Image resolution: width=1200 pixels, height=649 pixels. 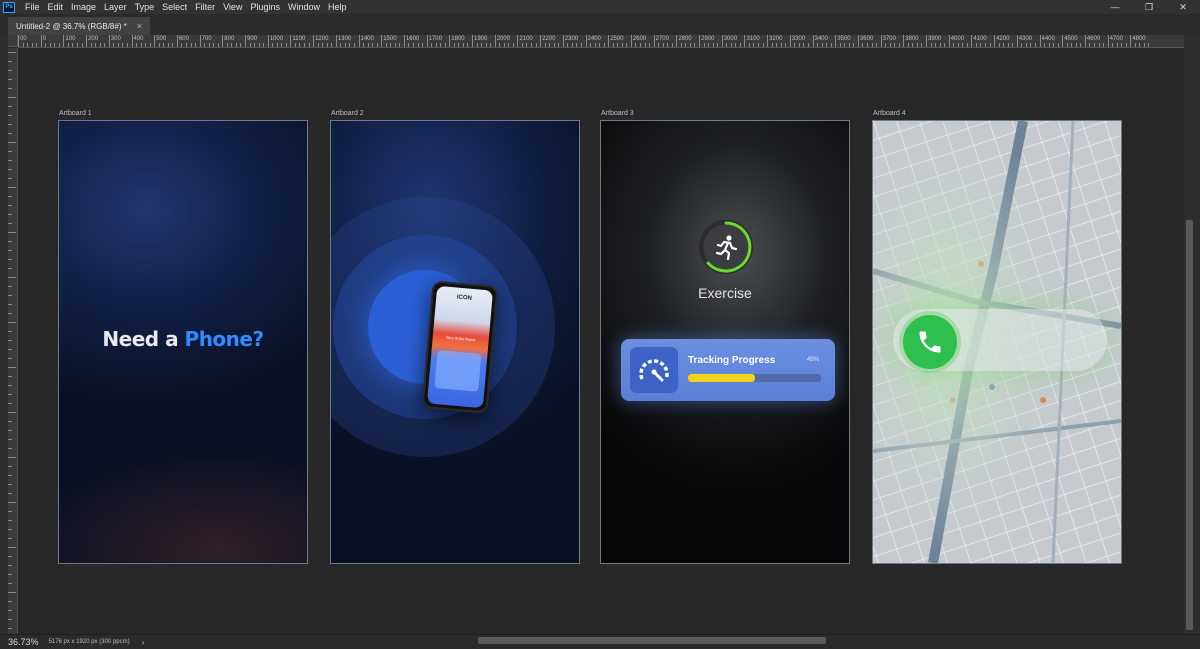 What do you see at coordinates (174, 7) in the screenshot?
I see `menu-select: Select` at bounding box center [174, 7].